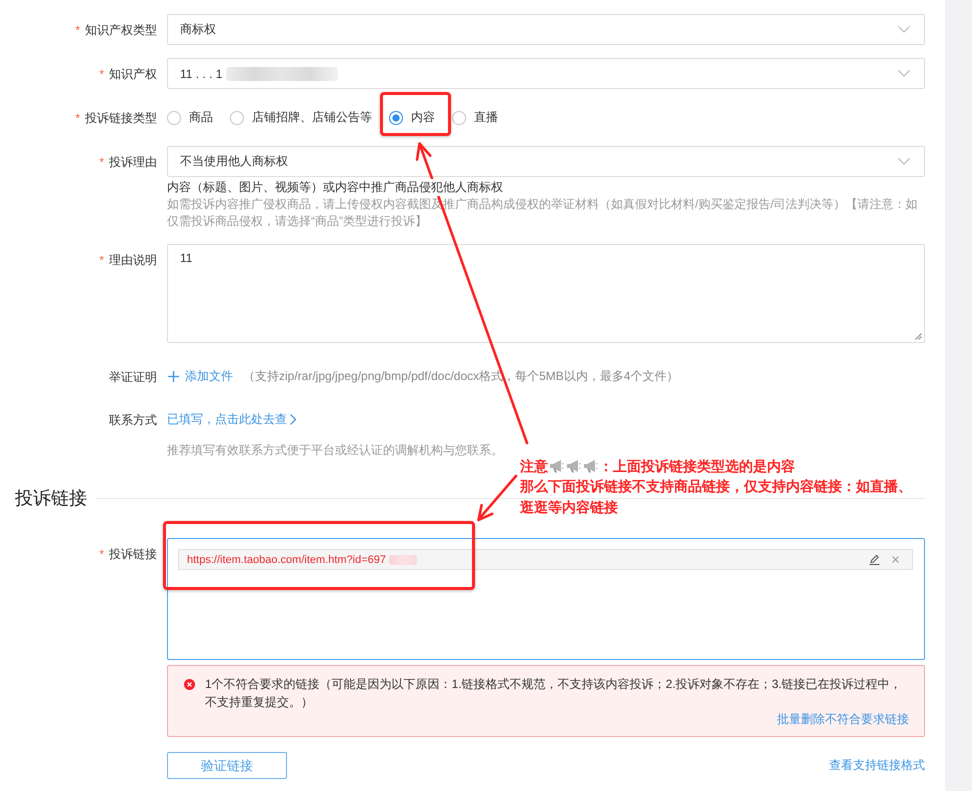 The width and height of the screenshot is (972, 791). What do you see at coordinates (716, 497) in the screenshot?
I see `note-text: 那么下面投诉链接不支持商品链接，仅支持内容链接：如直播、逛逛等内容链接` at bounding box center [716, 497].